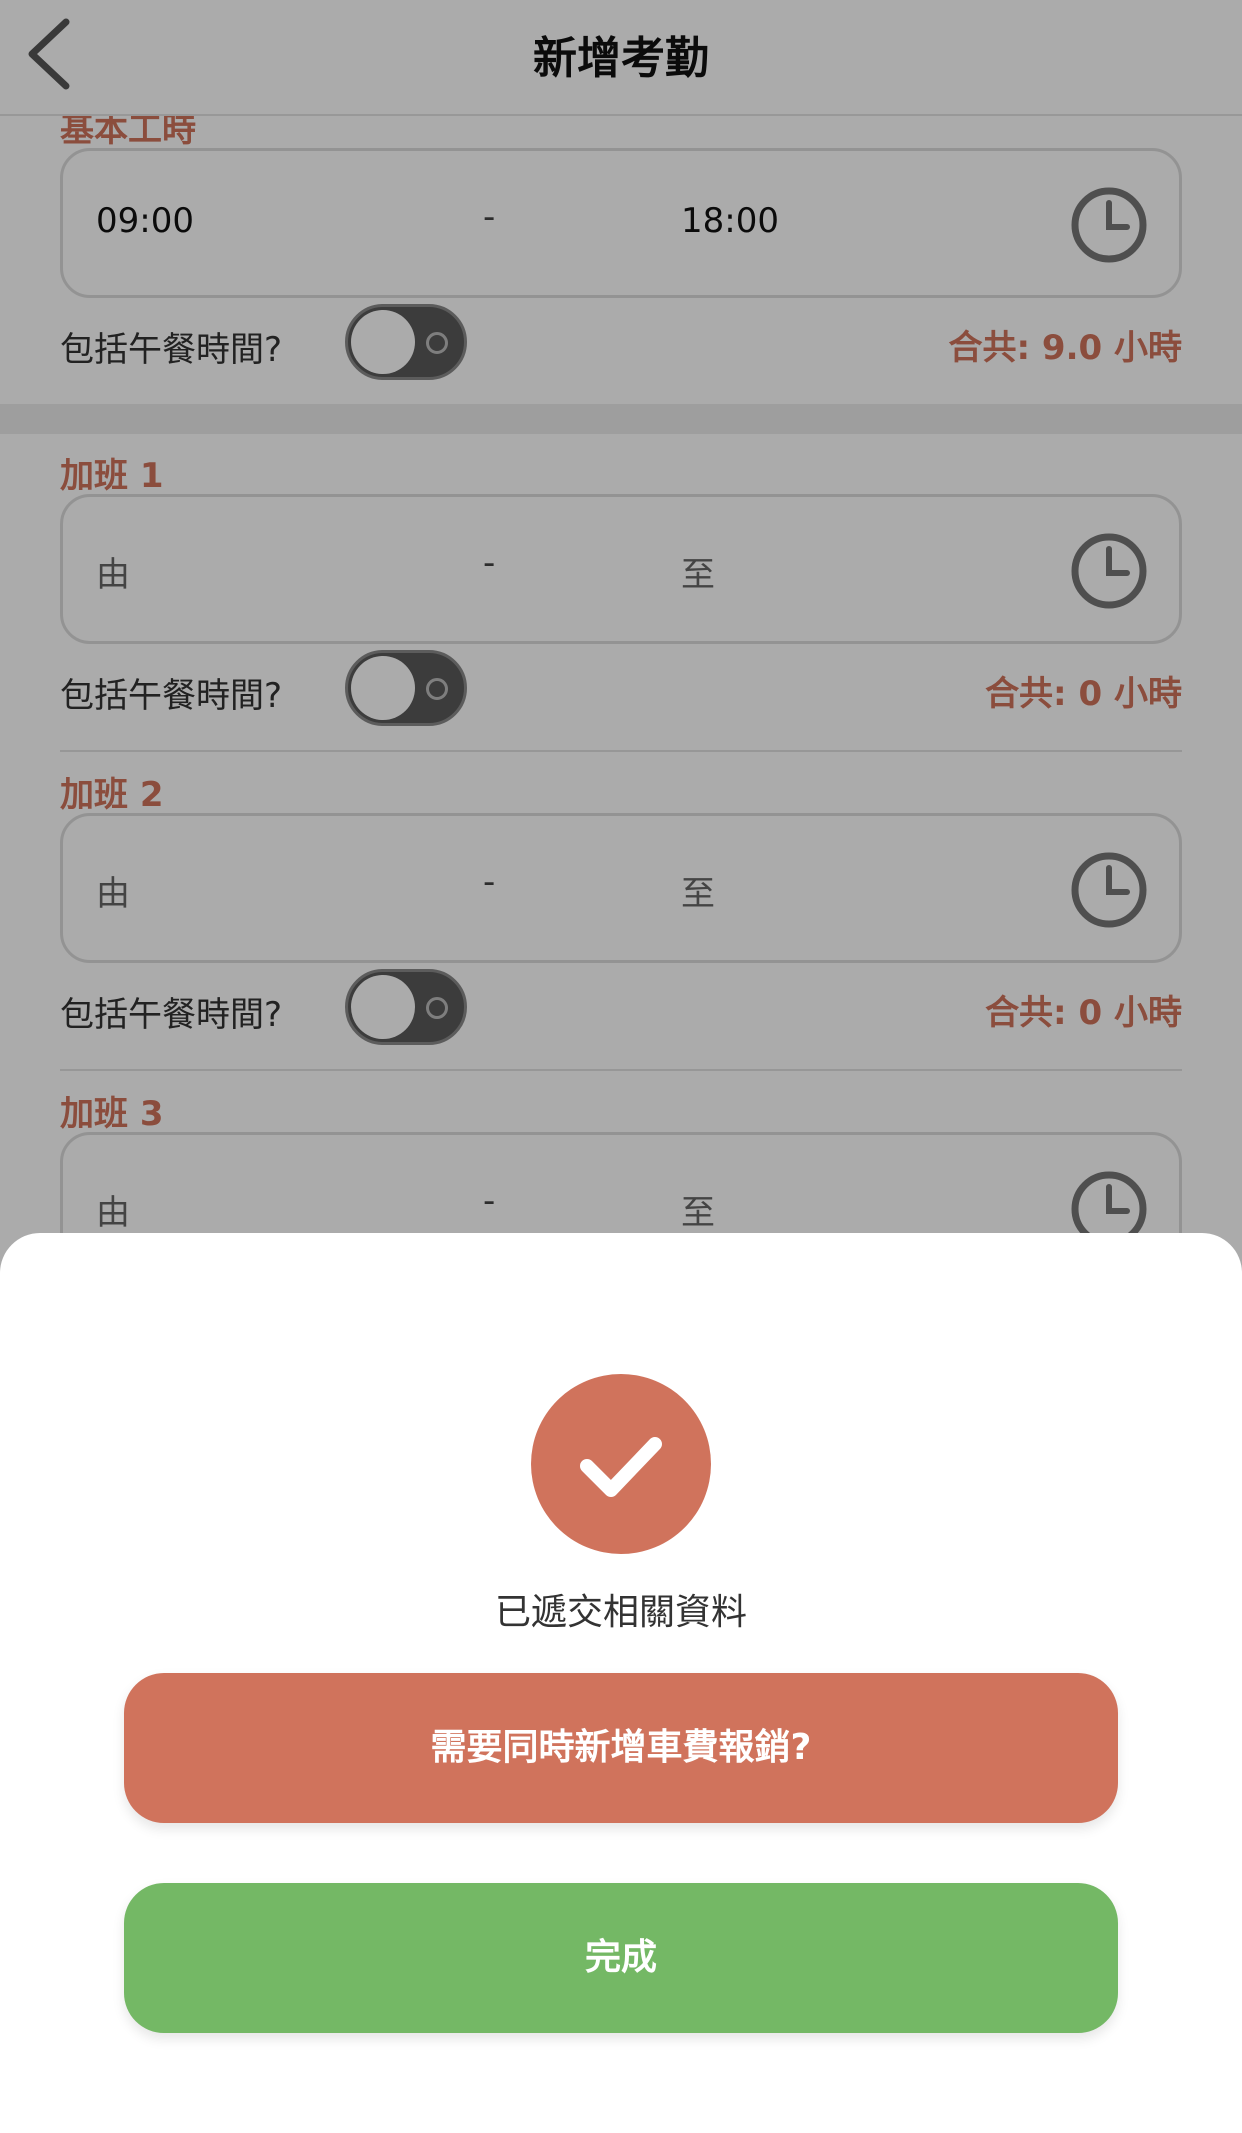 This screenshot has height=2133, width=1242. I want to click on done-button: 完成, so click(621, 1958).